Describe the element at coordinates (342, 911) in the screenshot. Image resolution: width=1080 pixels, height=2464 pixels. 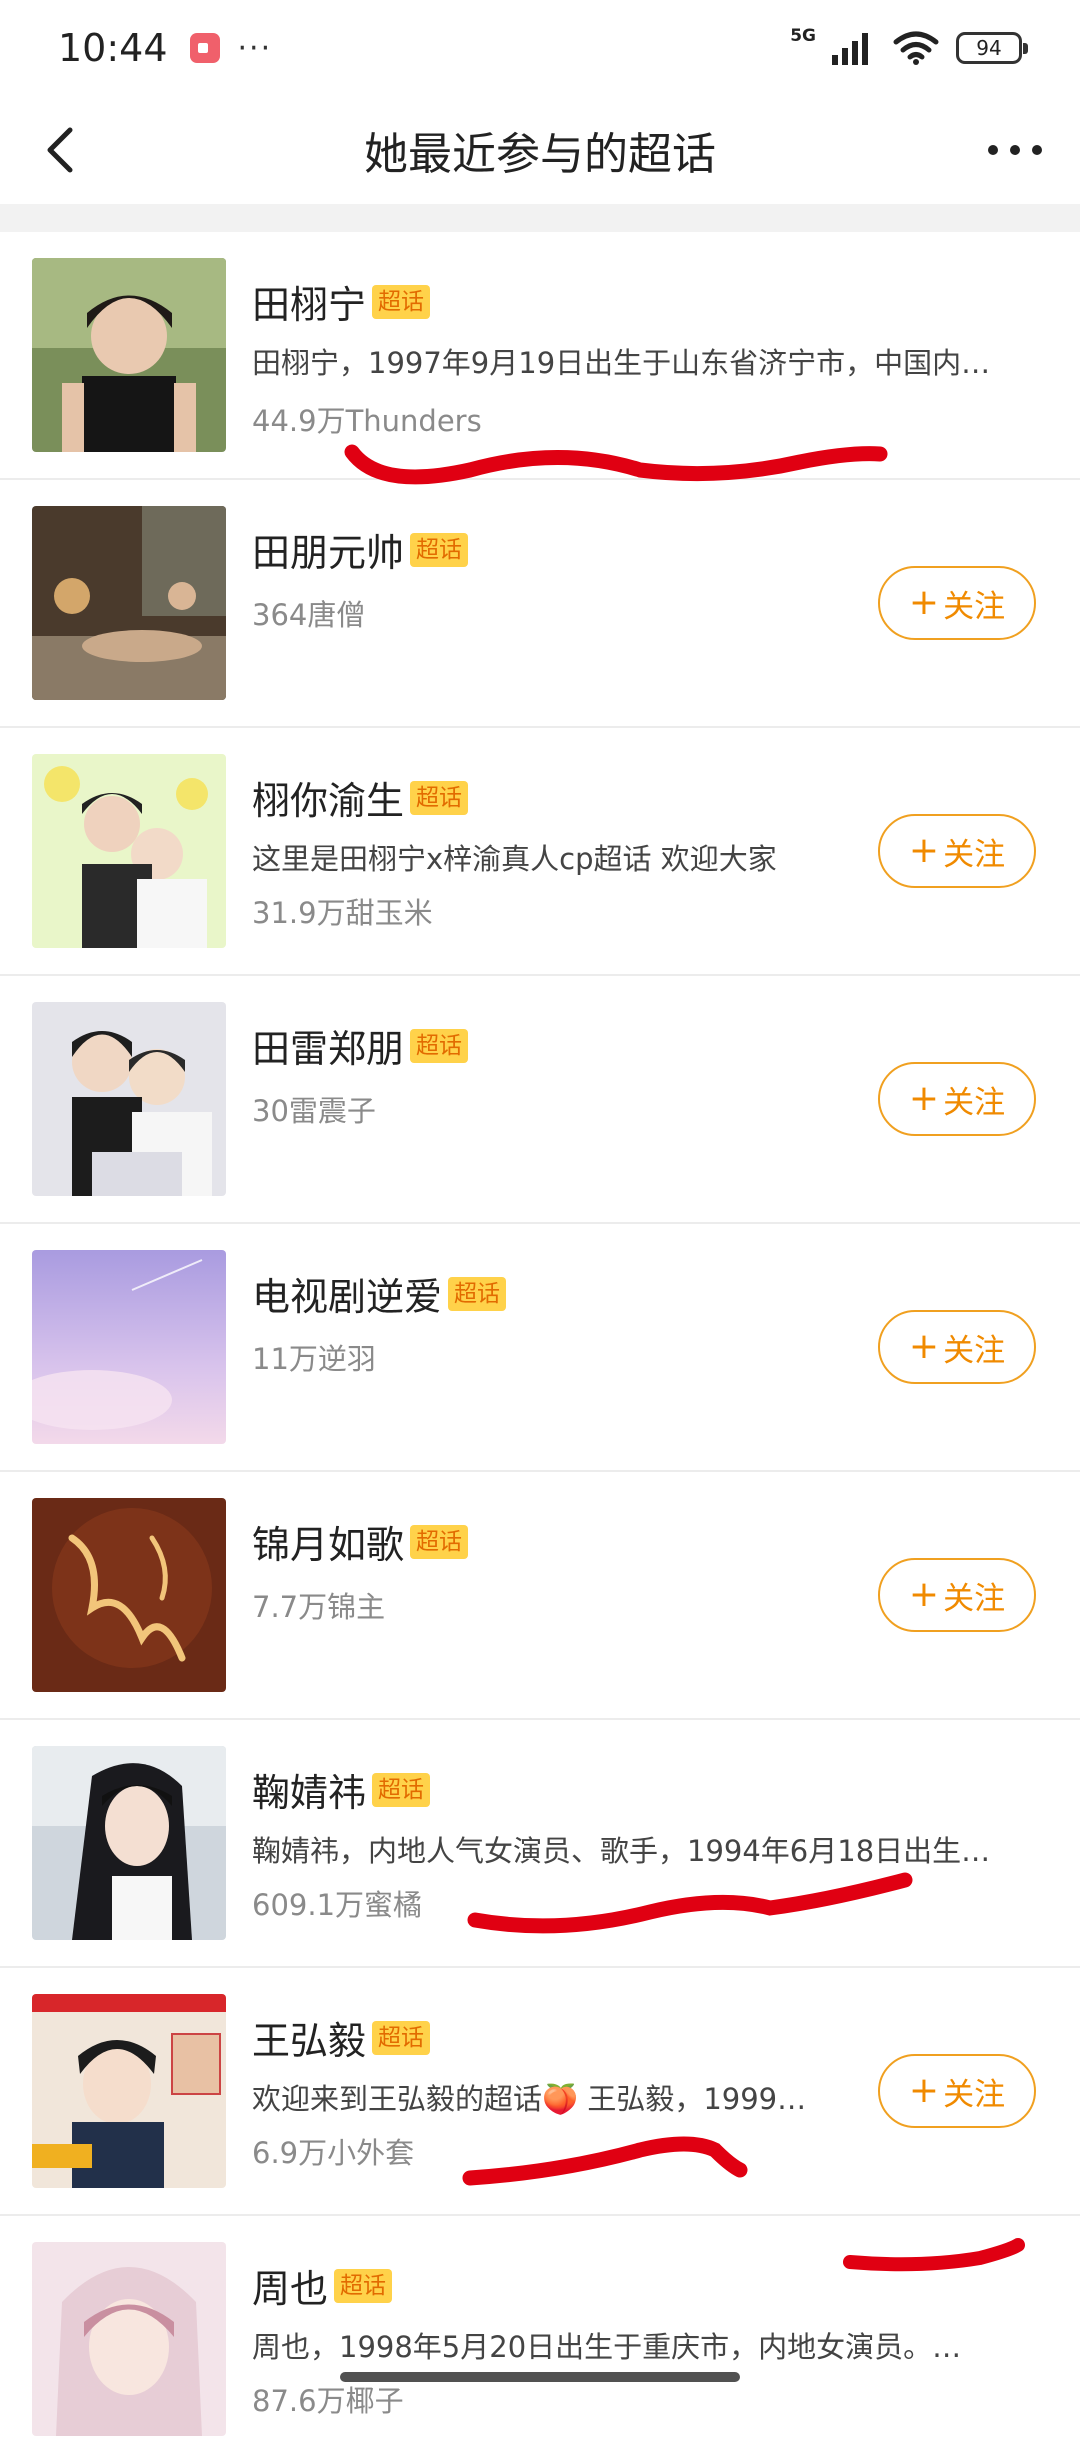
I see `topic-meta: 31.9万甜玉米` at that location.